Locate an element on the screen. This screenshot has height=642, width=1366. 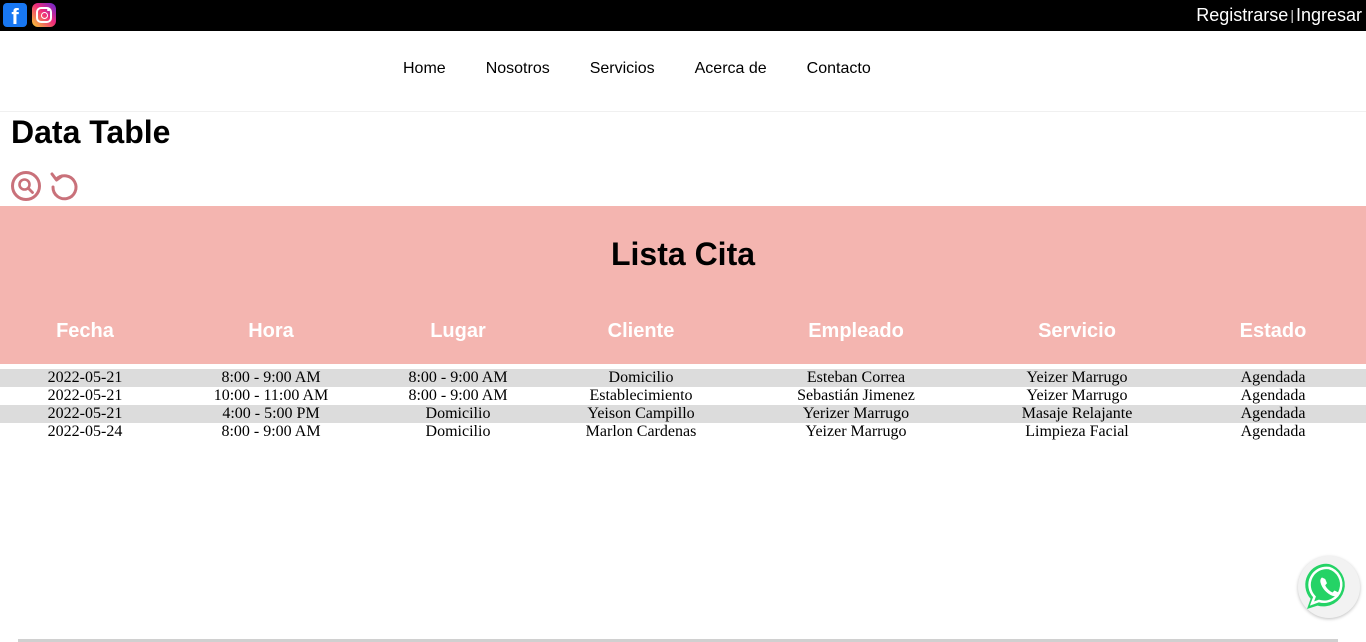
cell-cliente: Domicilio is located at coordinates (641, 377).